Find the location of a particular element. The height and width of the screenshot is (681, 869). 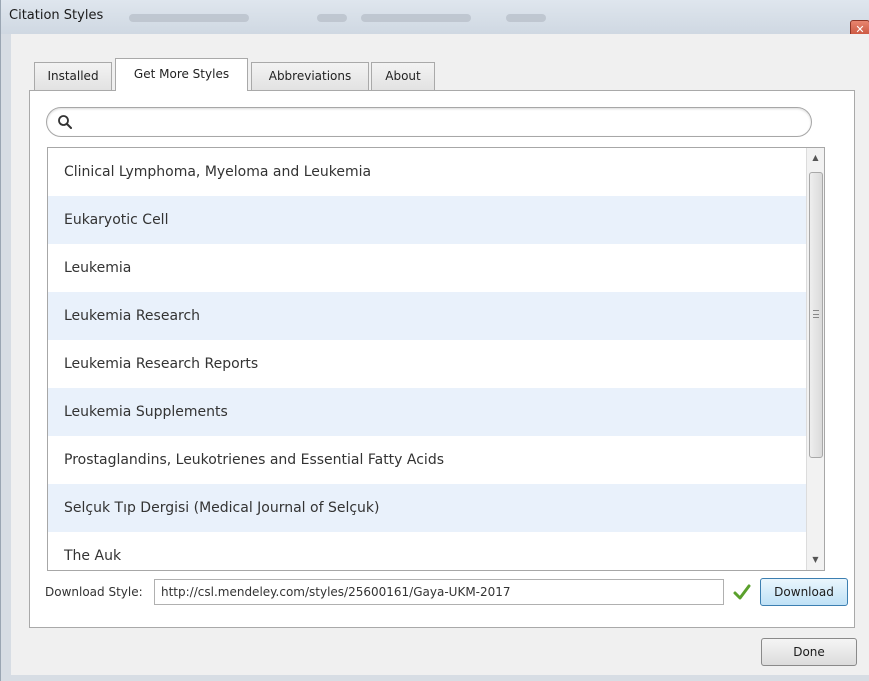

search-box is located at coordinates (429, 122).